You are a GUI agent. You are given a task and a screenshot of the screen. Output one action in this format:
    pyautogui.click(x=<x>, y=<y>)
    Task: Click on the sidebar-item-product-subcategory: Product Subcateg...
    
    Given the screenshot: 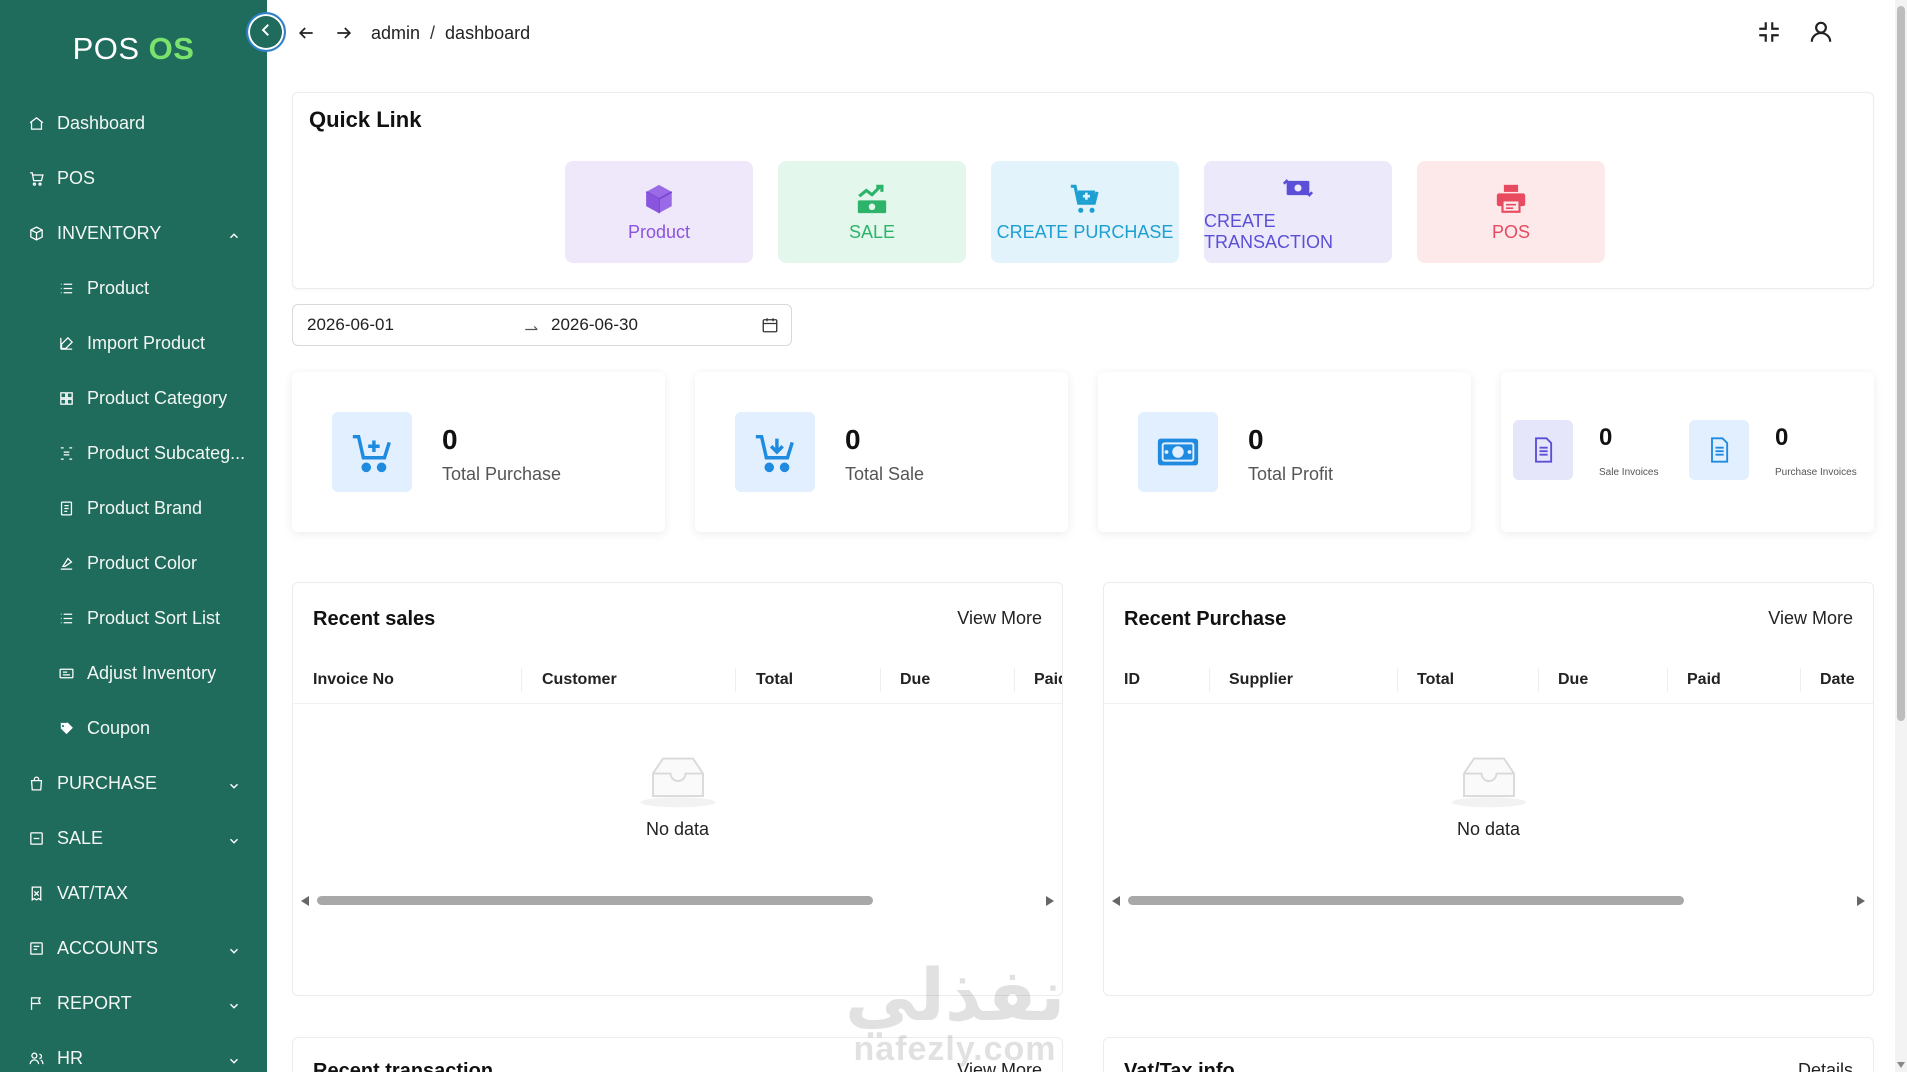 What is the action you would take?
    pyautogui.click(x=133, y=453)
    